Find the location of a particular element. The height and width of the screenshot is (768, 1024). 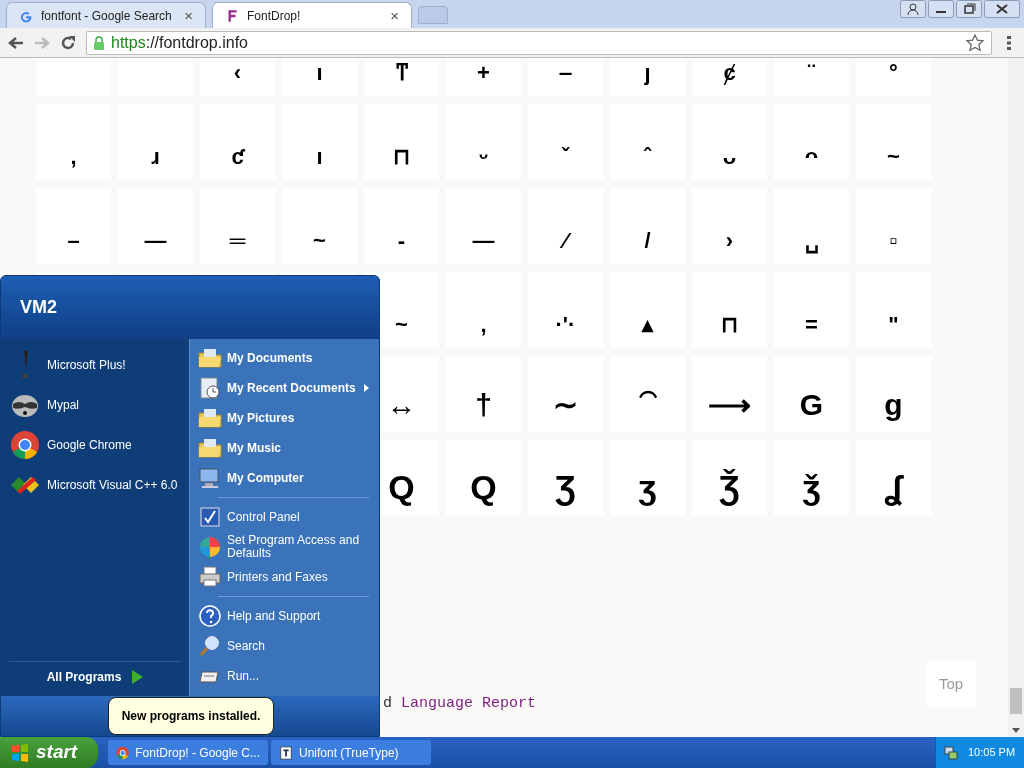

network-icon is located at coordinates (951, 752).